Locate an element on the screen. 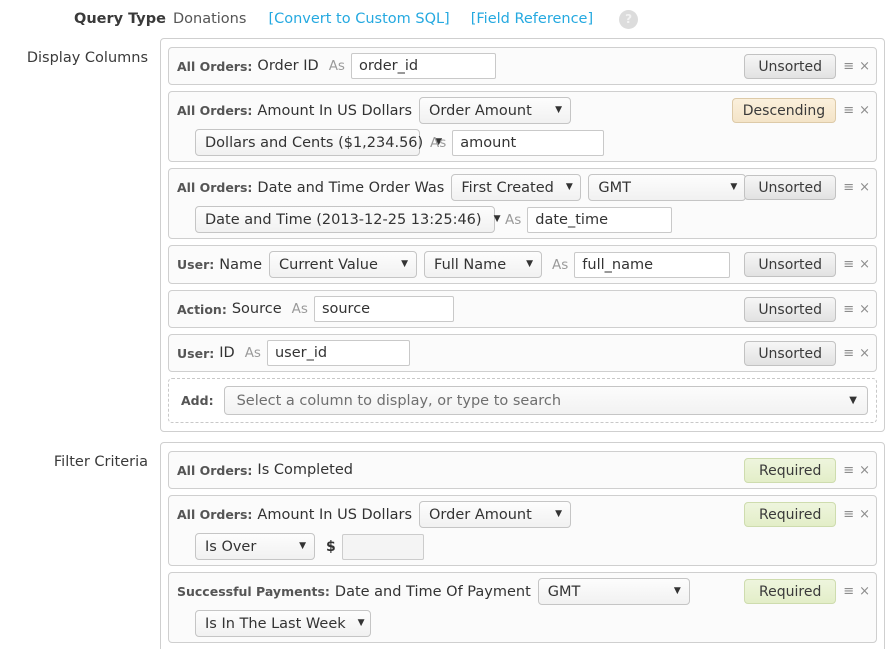 The width and height of the screenshot is (894, 649). format-select: Date and Time (2013-12-25 13:25:46) ▼ is located at coordinates (347, 219).